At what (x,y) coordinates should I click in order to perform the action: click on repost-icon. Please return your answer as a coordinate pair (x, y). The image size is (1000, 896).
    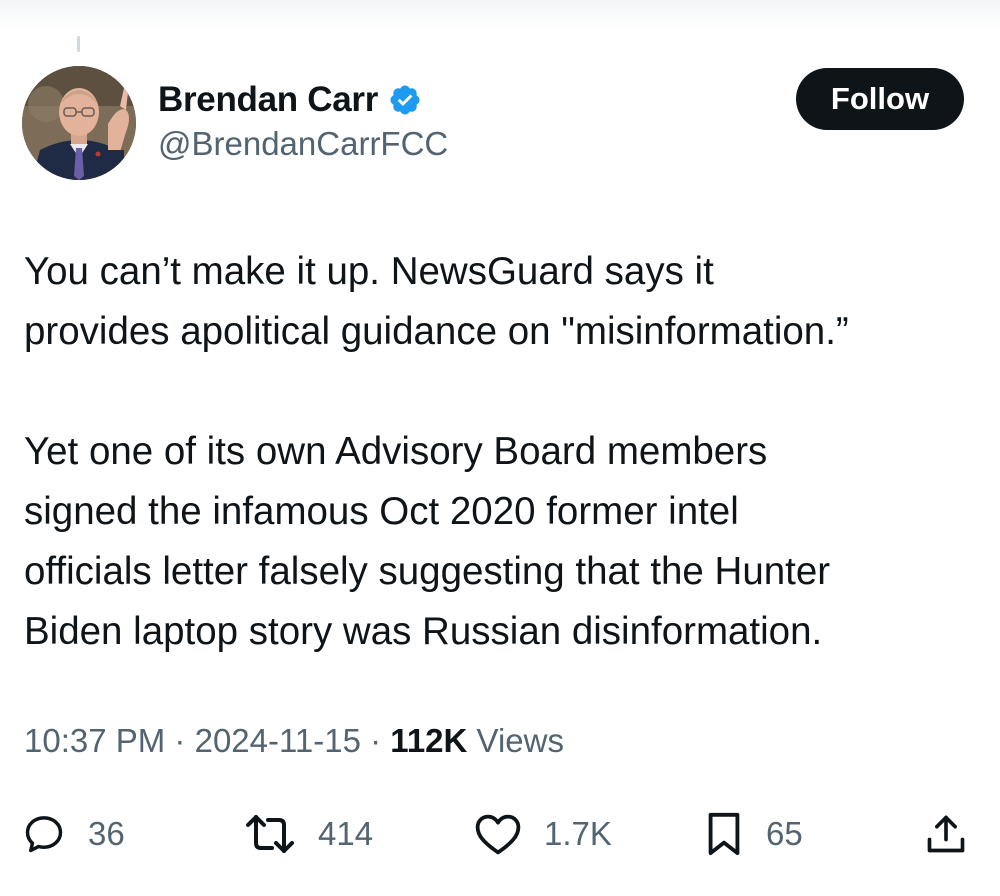
    Looking at the image, I should click on (270, 834).